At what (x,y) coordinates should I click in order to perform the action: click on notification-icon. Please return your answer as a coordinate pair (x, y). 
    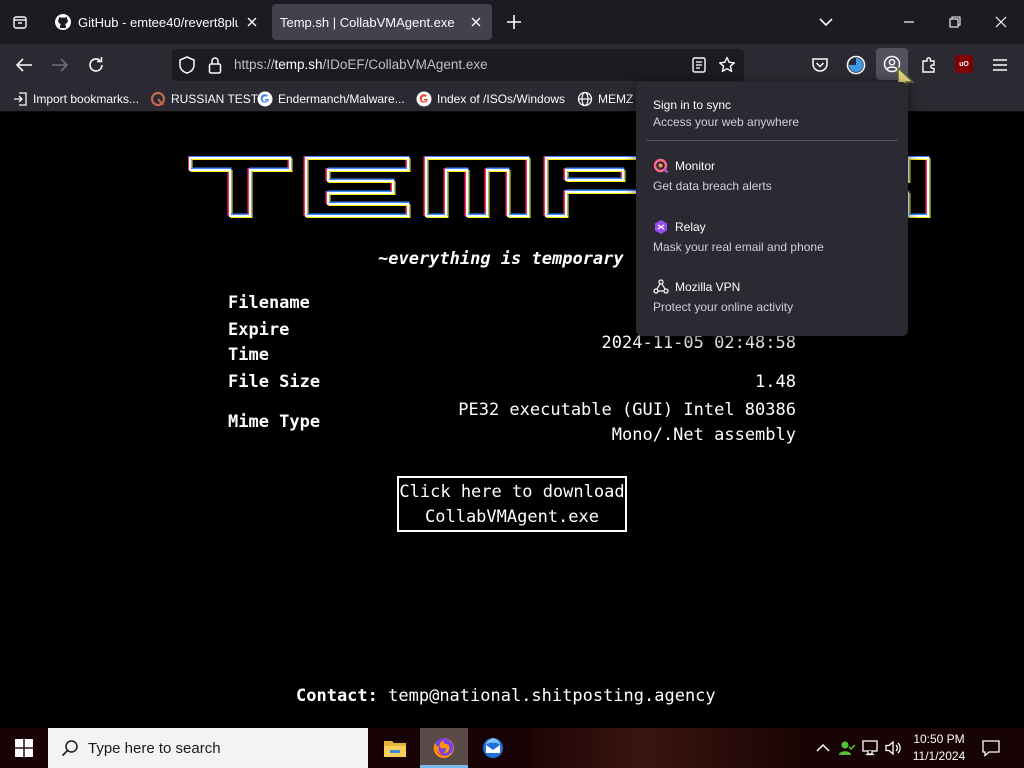
    Looking at the image, I should click on (991, 748).